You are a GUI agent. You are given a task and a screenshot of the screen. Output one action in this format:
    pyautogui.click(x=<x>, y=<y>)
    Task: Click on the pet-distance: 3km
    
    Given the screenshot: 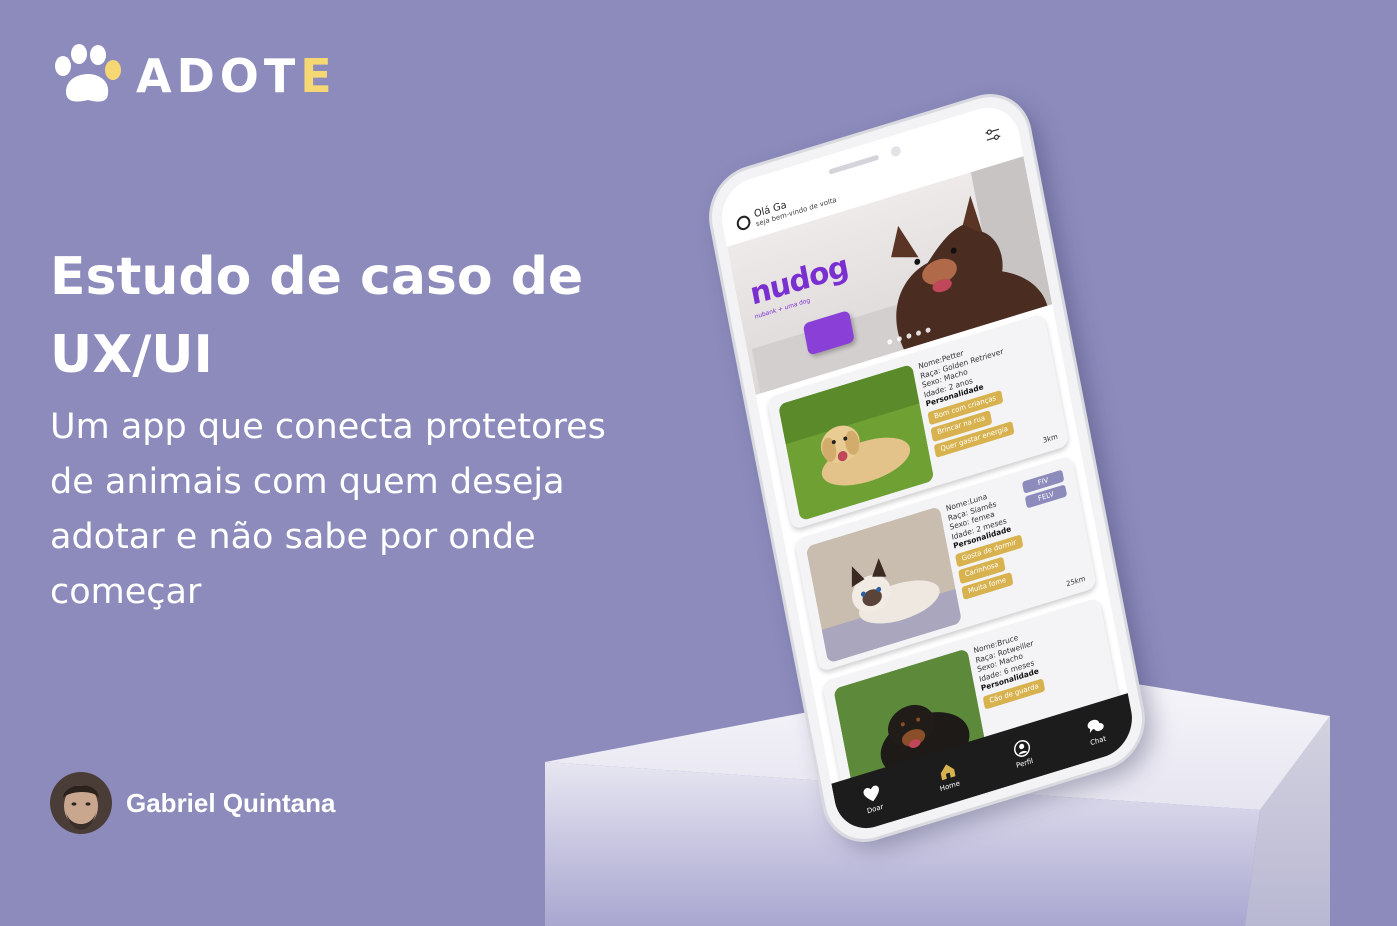 What is the action you would take?
    pyautogui.click(x=1050, y=438)
    